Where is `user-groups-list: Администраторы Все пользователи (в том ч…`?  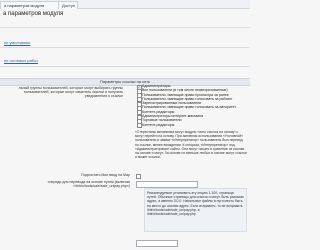
user-groups-list: Администраторы Все пользователи (в том ч… is located at coordinates (192, 106).